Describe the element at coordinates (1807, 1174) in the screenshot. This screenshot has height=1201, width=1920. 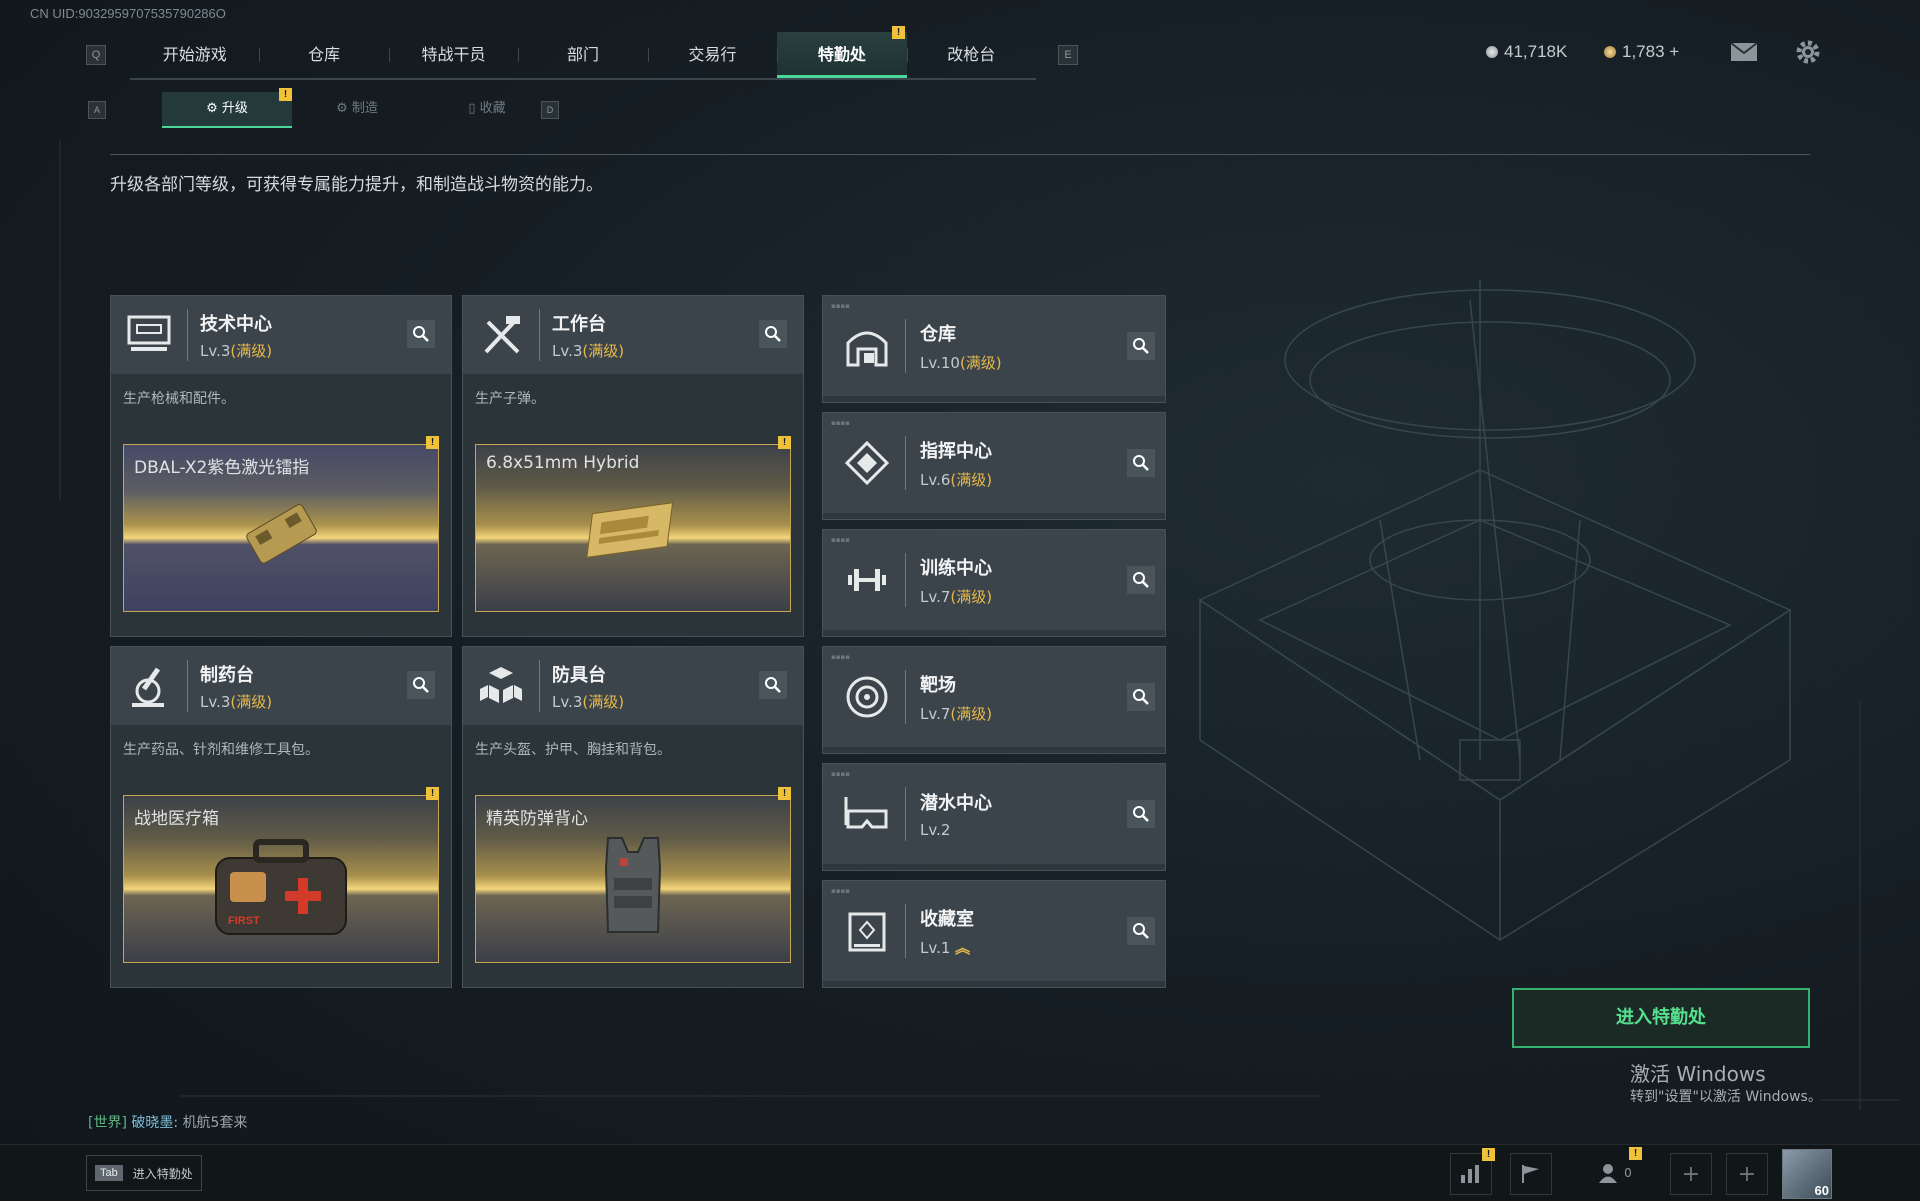
I see `avatar: 60` at that location.